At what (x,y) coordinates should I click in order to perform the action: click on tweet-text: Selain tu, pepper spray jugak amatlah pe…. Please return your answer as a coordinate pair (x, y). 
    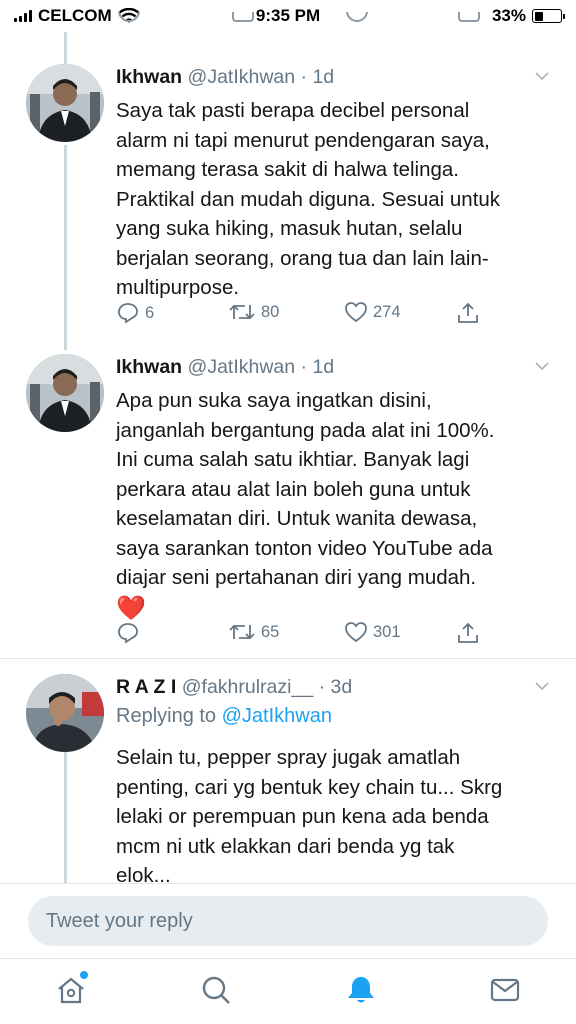
    Looking at the image, I should click on (333, 817).